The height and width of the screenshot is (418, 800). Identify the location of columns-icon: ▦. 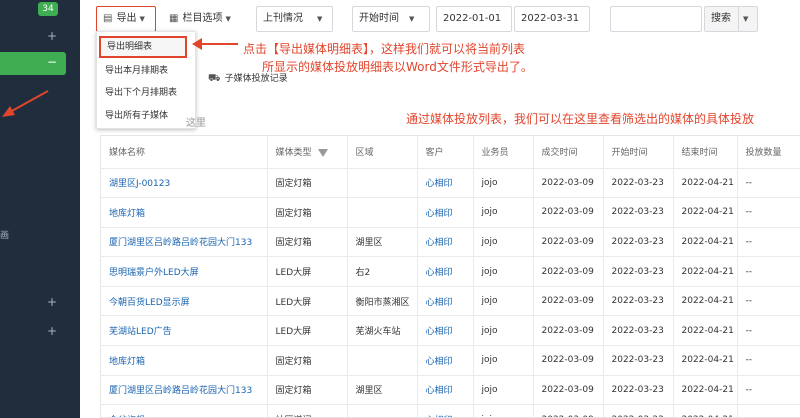
(174, 18).